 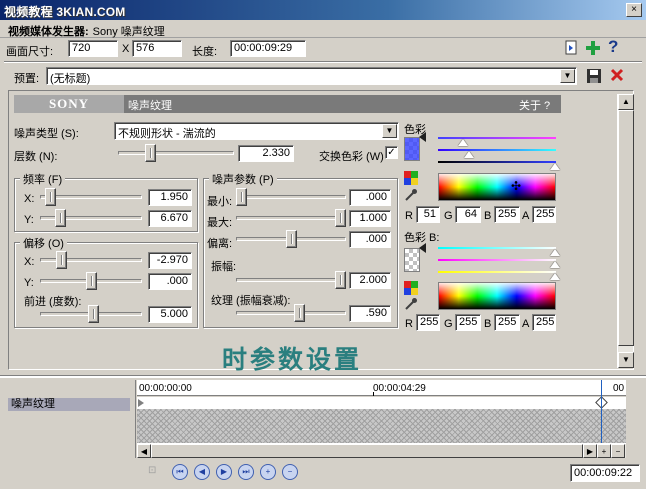 What do you see at coordinates (618, 451) in the screenshot?
I see `zoom-out-button: −` at bounding box center [618, 451].